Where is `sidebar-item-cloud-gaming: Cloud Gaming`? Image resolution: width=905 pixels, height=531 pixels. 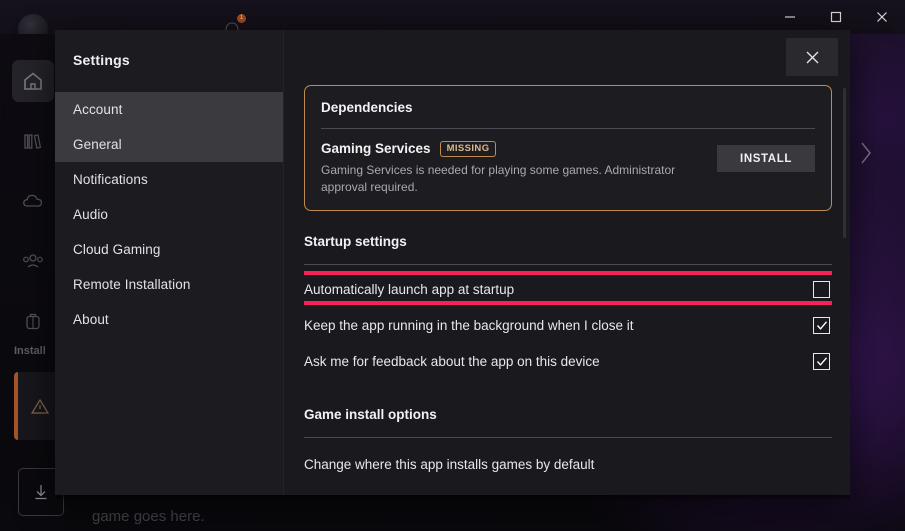
sidebar-item-cloud-gaming: Cloud Gaming is located at coordinates (169, 249).